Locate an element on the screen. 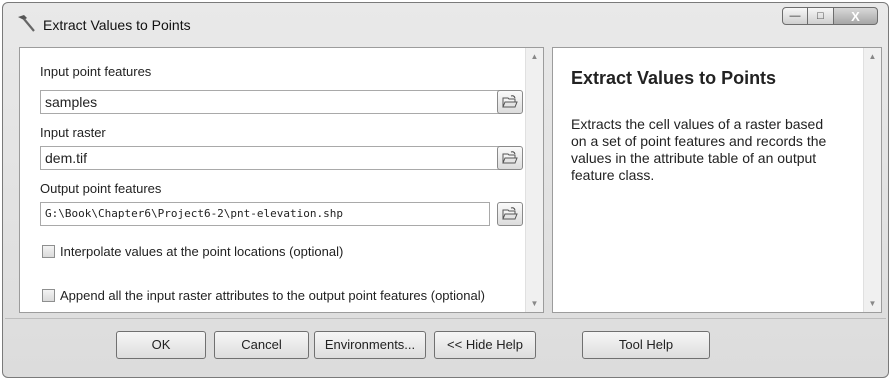  input-points-label: Input point features is located at coordinates (96, 71).